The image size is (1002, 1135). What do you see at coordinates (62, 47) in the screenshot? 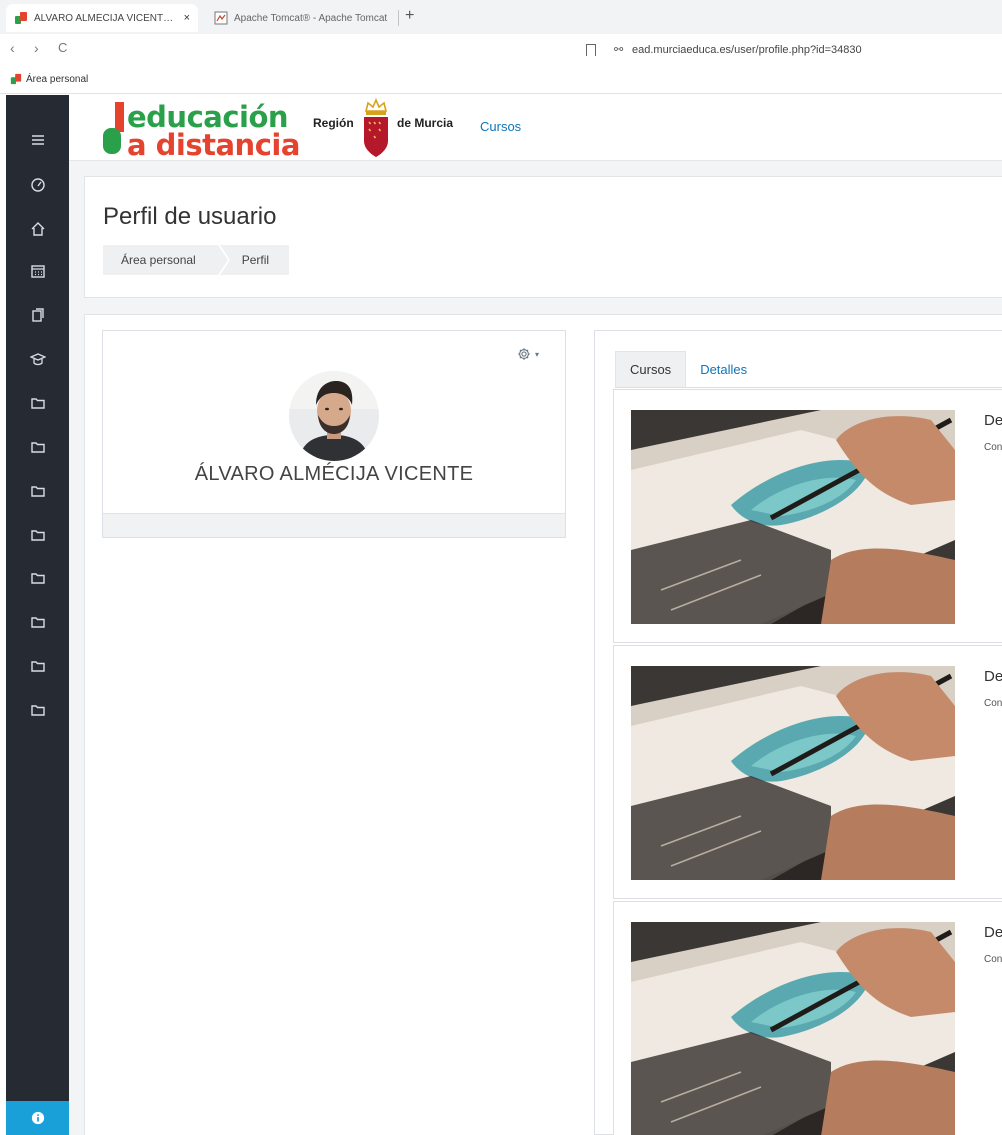
I see `reload-button: C` at bounding box center [62, 47].